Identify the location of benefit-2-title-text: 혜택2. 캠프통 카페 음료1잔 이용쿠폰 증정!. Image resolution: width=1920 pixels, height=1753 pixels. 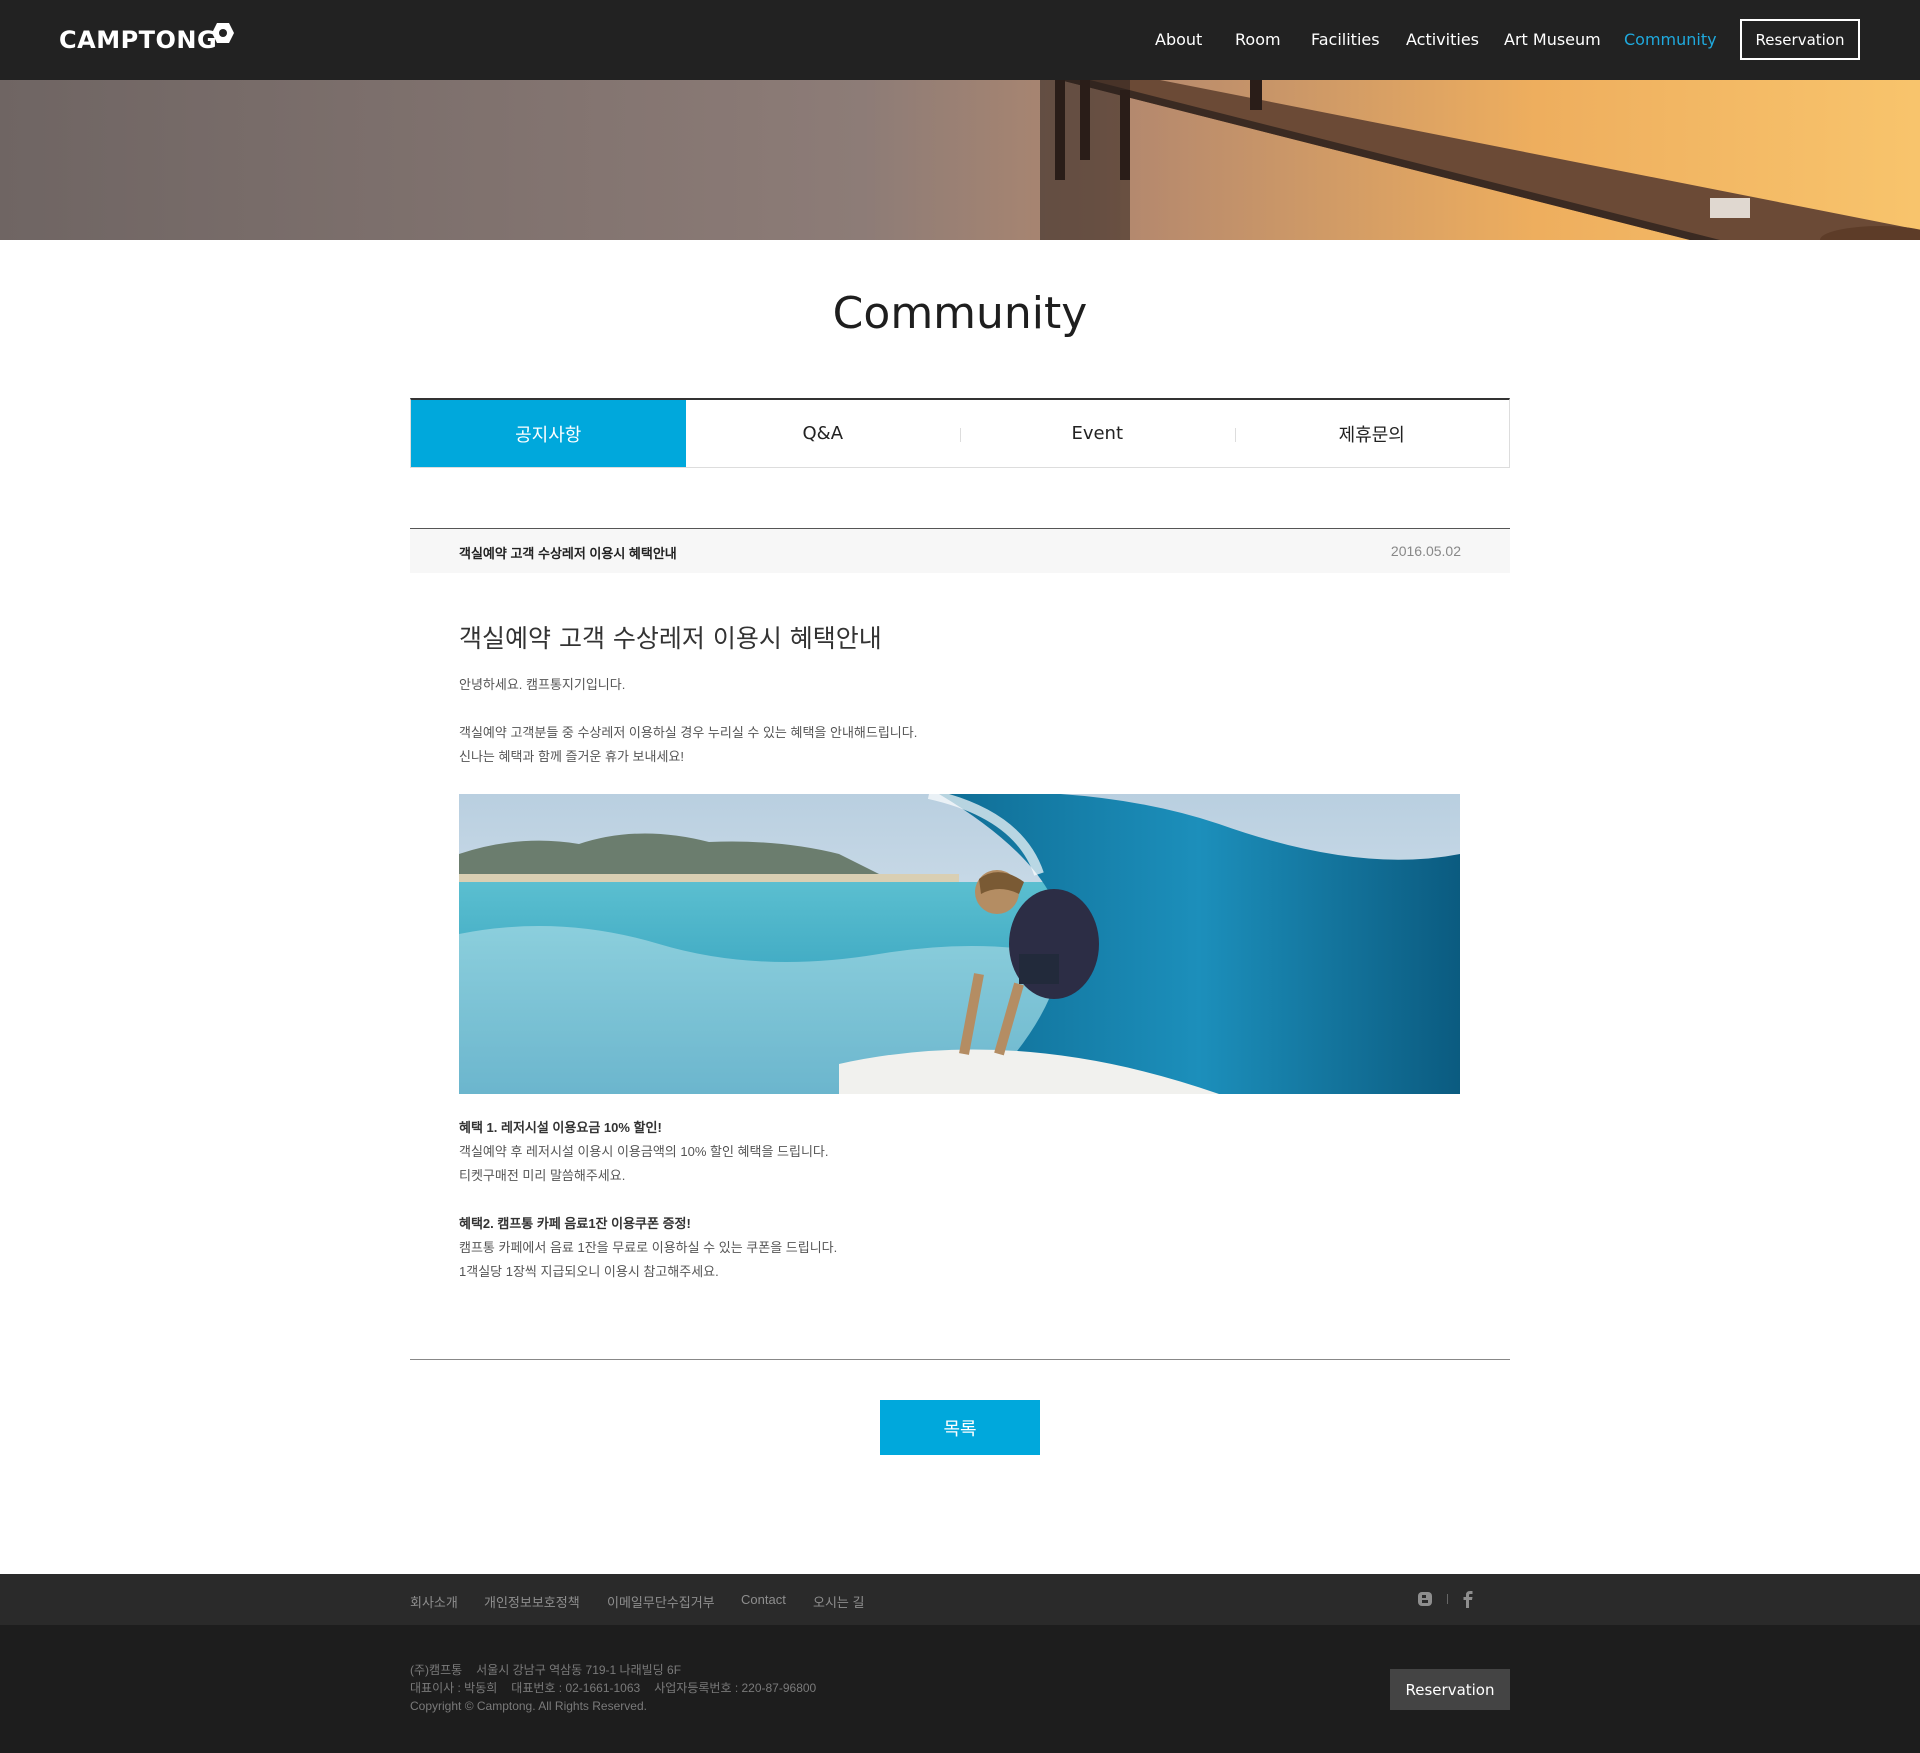
(575, 1223).